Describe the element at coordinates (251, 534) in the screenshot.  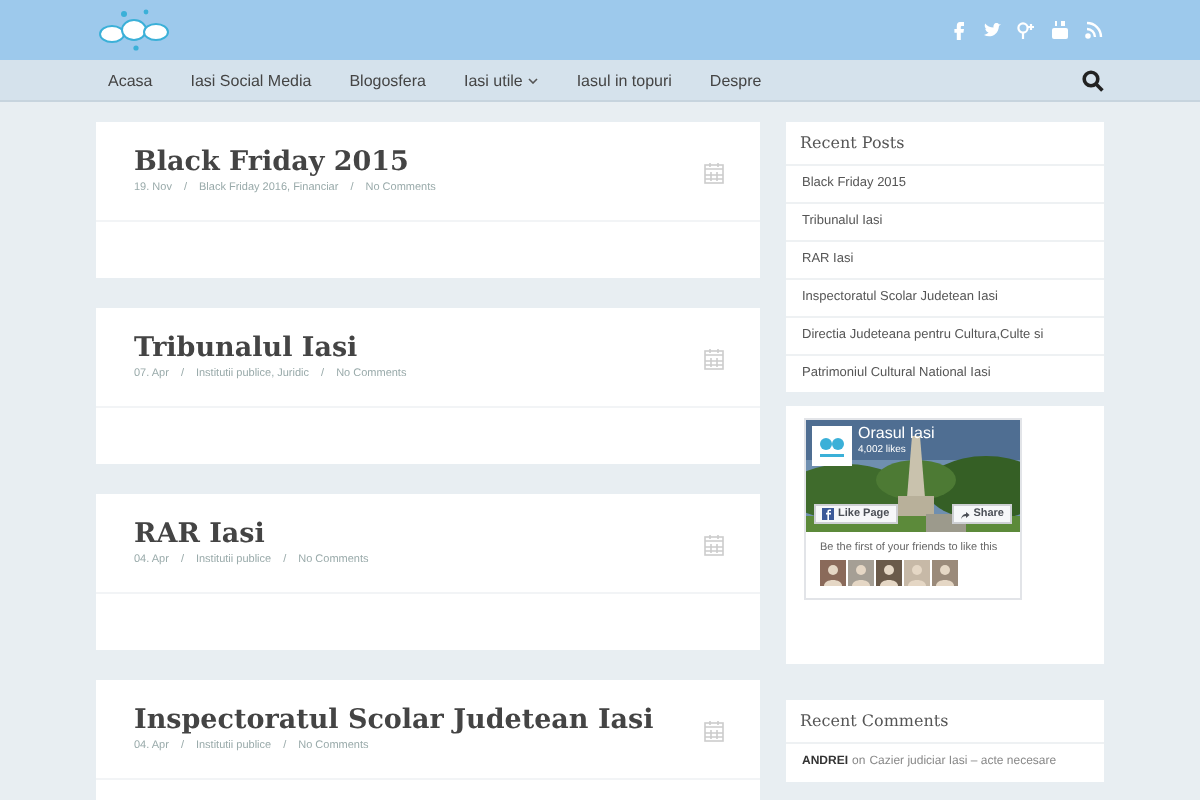
I see `post-title: RAR Iasi` at that location.